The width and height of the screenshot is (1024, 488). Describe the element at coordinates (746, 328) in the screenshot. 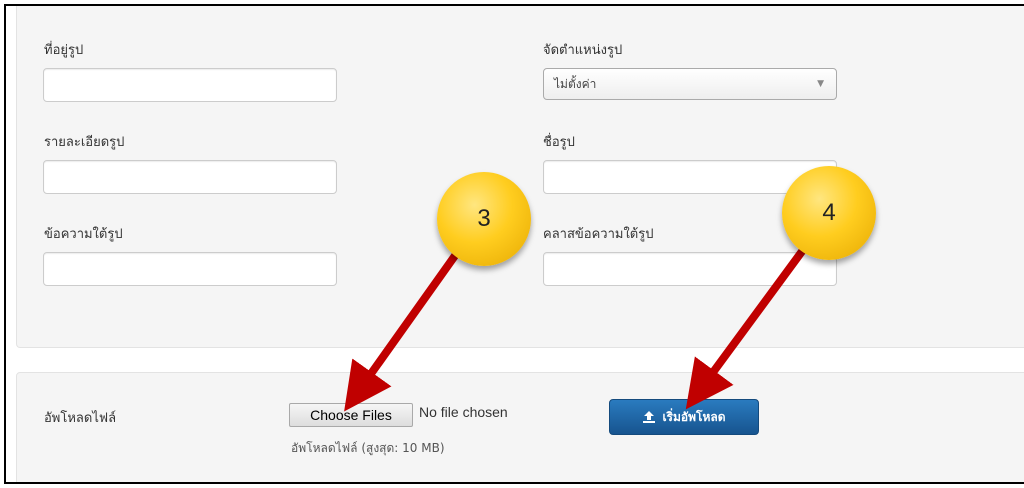

I see `arrow-to-start-upload` at that location.